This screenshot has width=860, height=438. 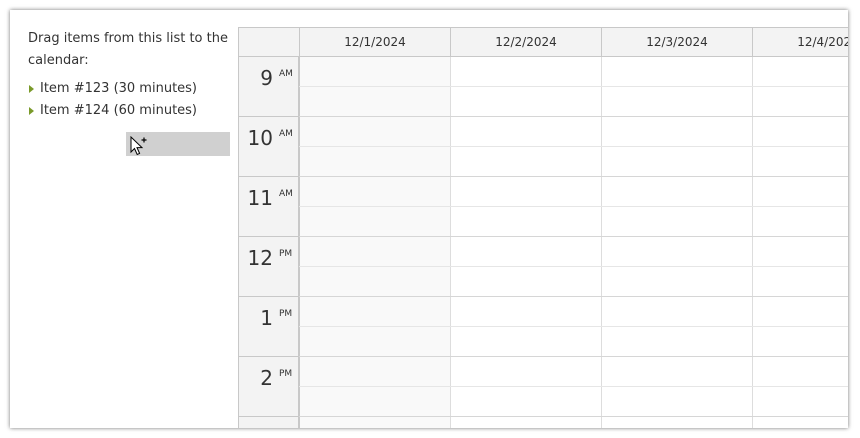 I want to click on hour-header: 12 PM, so click(x=269, y=267).